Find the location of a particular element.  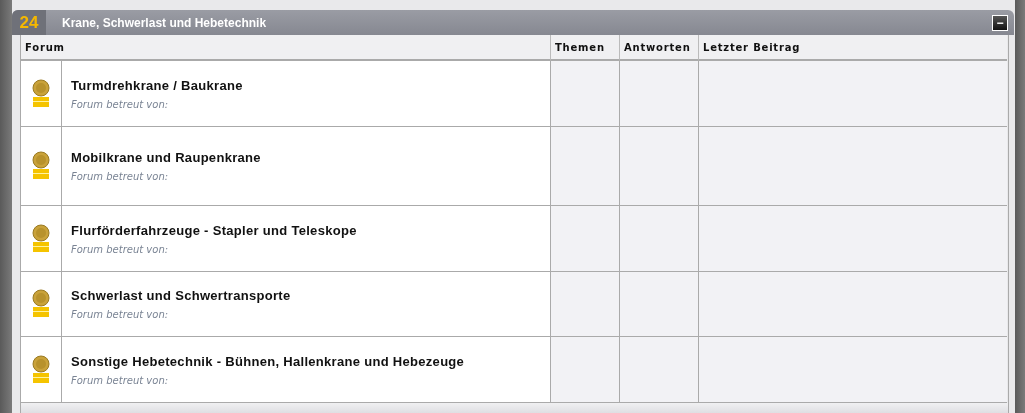

collapse-button: − is located at coordinates (1000, 22).